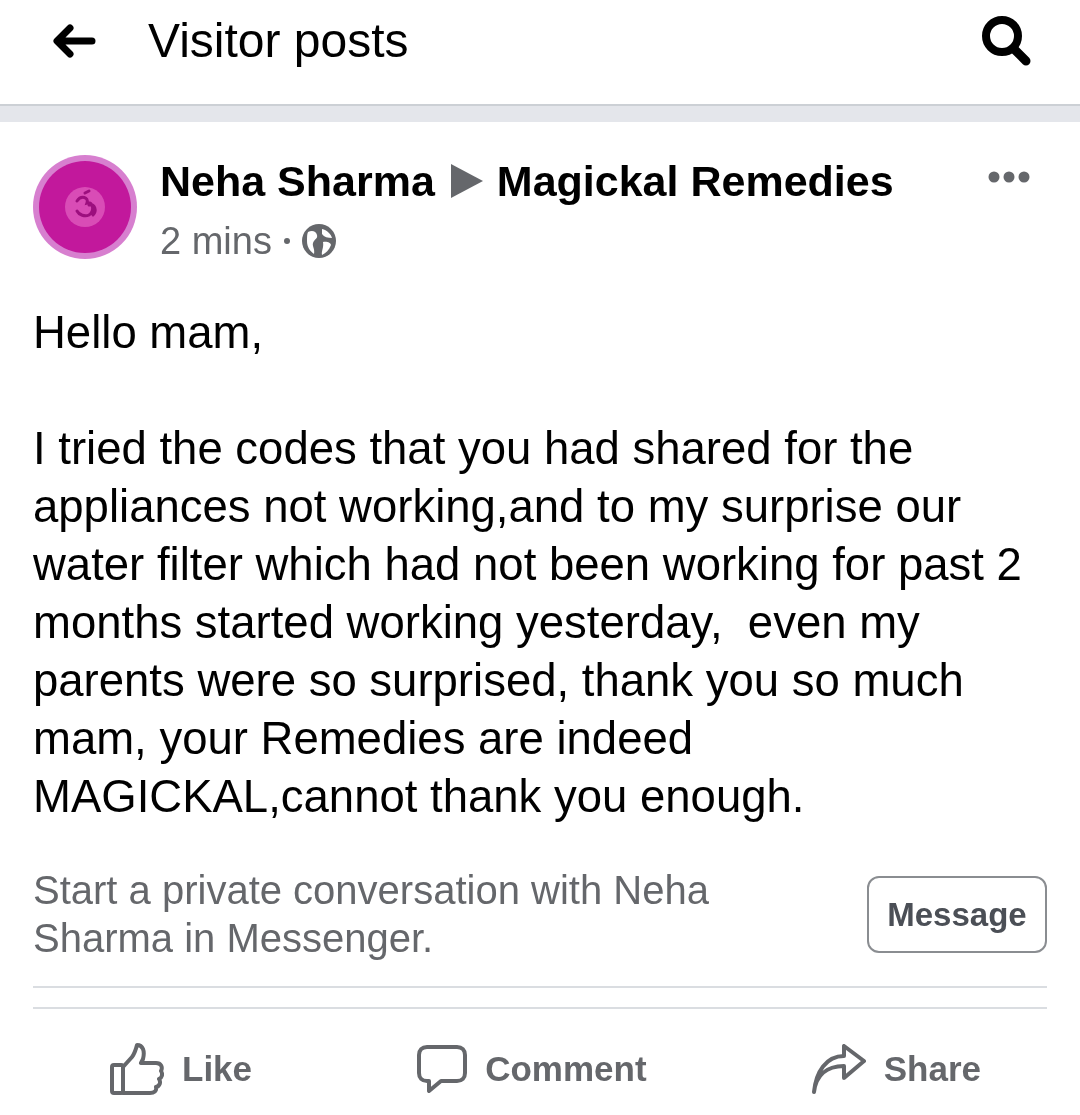  I want to click on comment-button: Comment, so click(532, 1069).